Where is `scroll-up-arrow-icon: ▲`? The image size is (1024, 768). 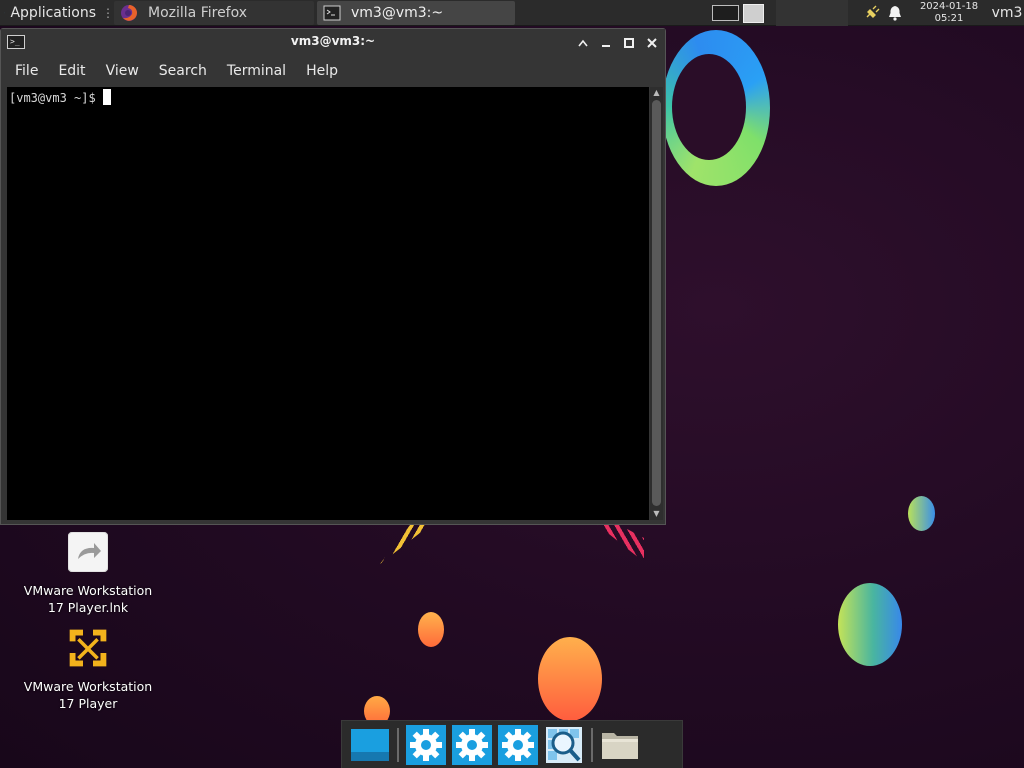 scroll-up-arrow-icon: ▲ is located at coordinates (656, 93).